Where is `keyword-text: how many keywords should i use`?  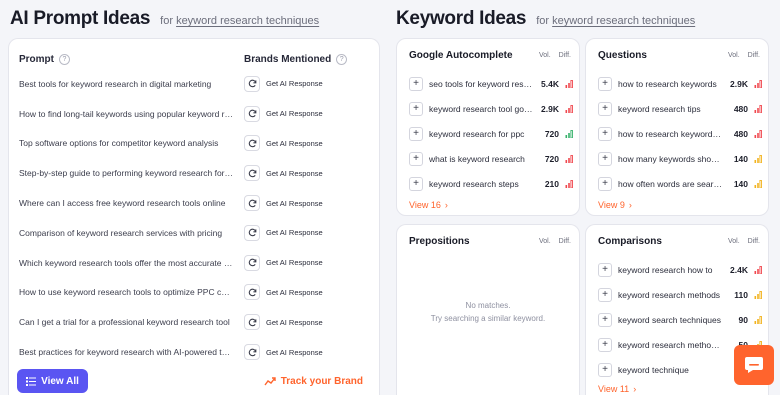 keyword-text: how many keywords should i use is located at coordinates (670, 159).